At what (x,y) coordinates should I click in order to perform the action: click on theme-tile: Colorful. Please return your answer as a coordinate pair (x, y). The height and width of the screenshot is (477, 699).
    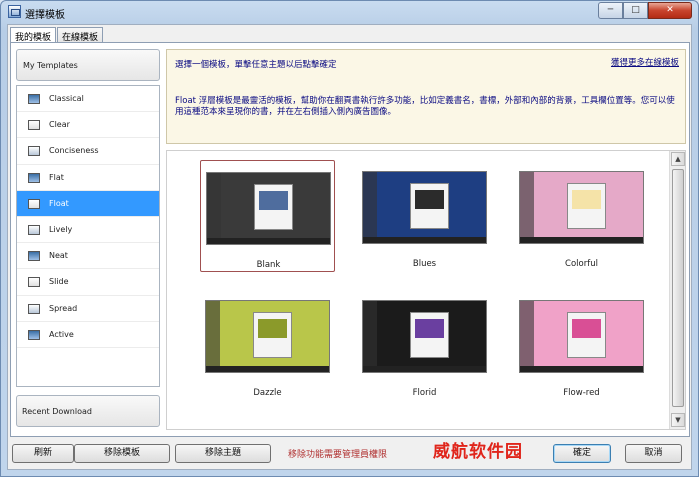
    Looking at the image, I should click on (581, 216).